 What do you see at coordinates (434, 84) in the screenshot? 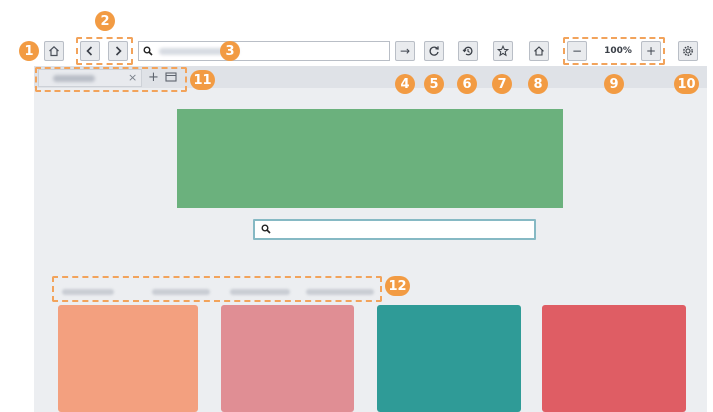
I see `callout-5: 5` at bounding box center [434, 84].